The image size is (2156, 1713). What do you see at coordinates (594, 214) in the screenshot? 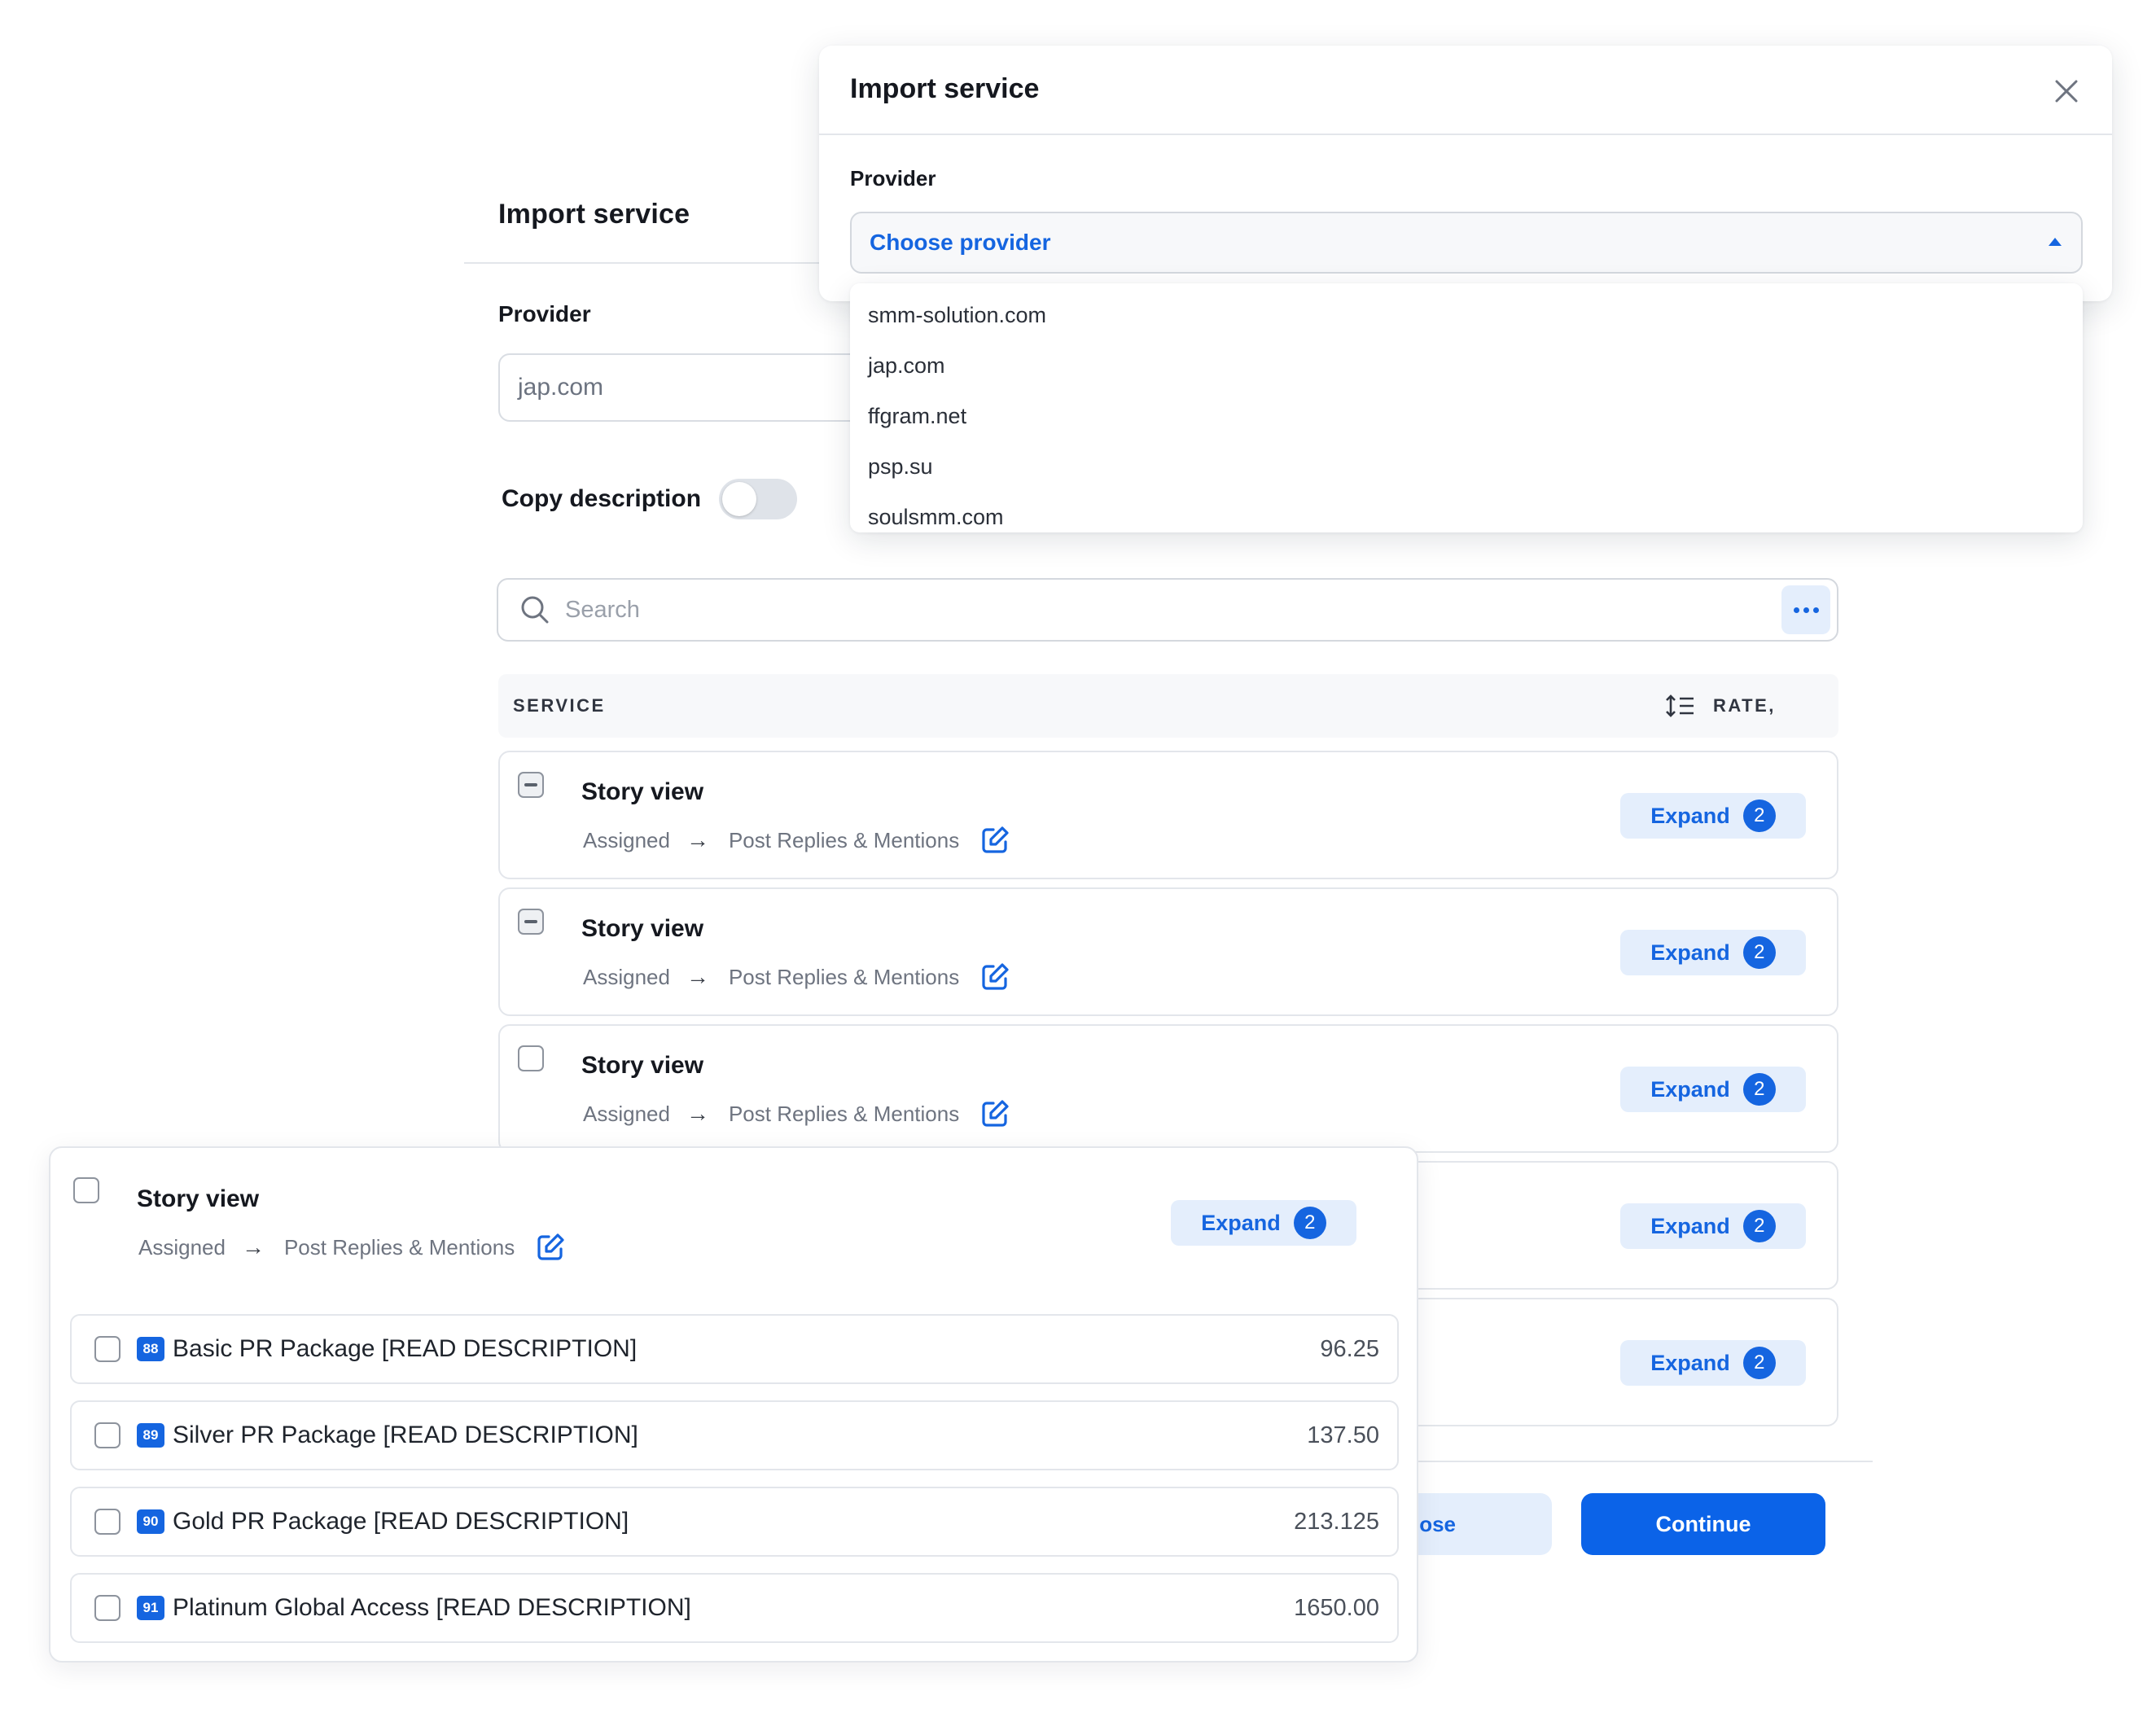
I see `page-title: Import service` at bounding box center [594, 214].